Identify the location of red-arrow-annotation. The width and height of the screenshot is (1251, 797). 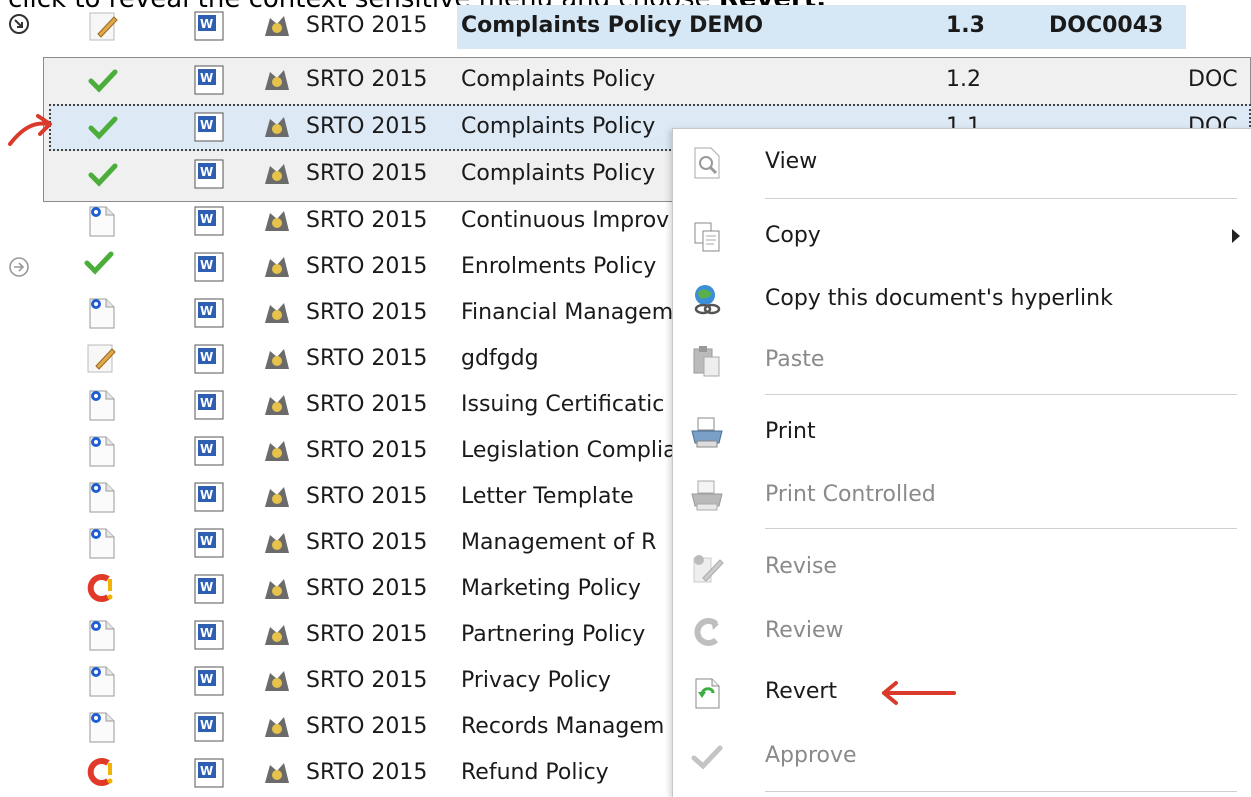
(918, 695).